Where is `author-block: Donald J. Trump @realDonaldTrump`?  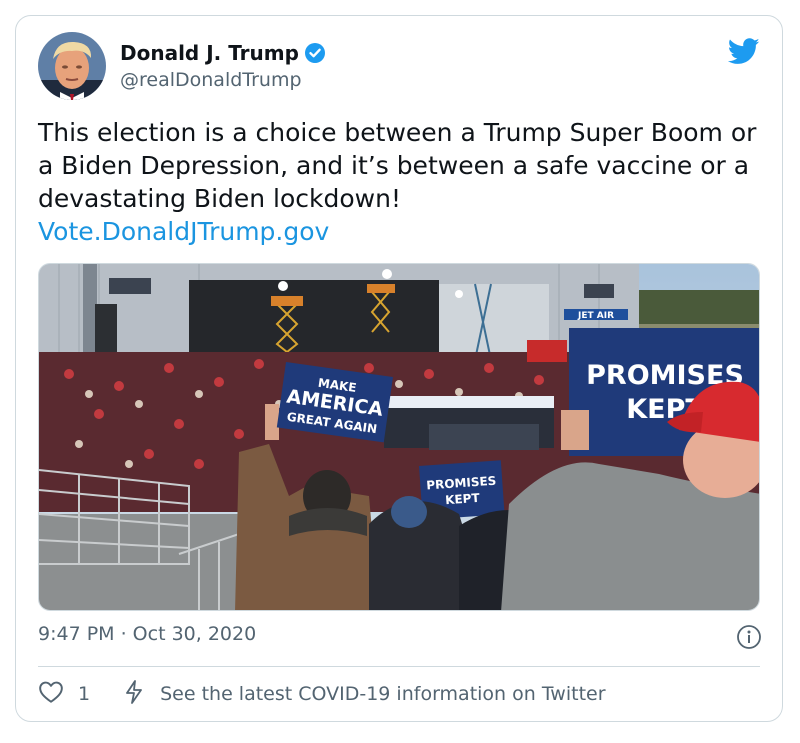 author-block: Donald J. Trump @realDonaldTrump is located at coordinates (223, 65).